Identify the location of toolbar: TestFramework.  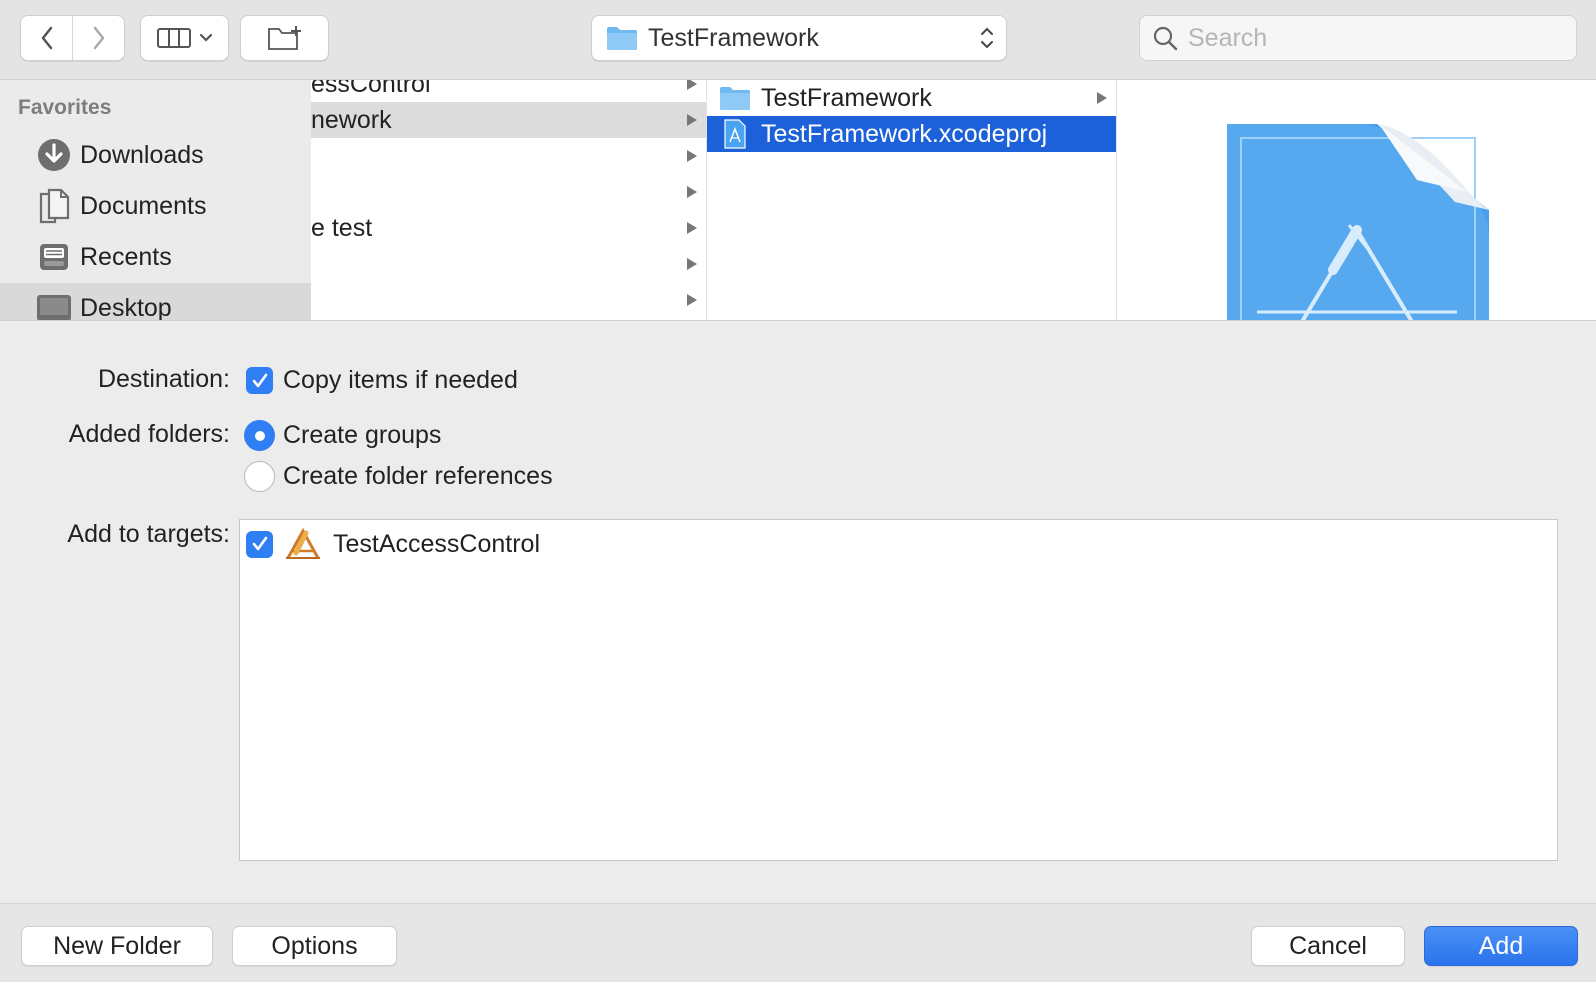
(798, 40).